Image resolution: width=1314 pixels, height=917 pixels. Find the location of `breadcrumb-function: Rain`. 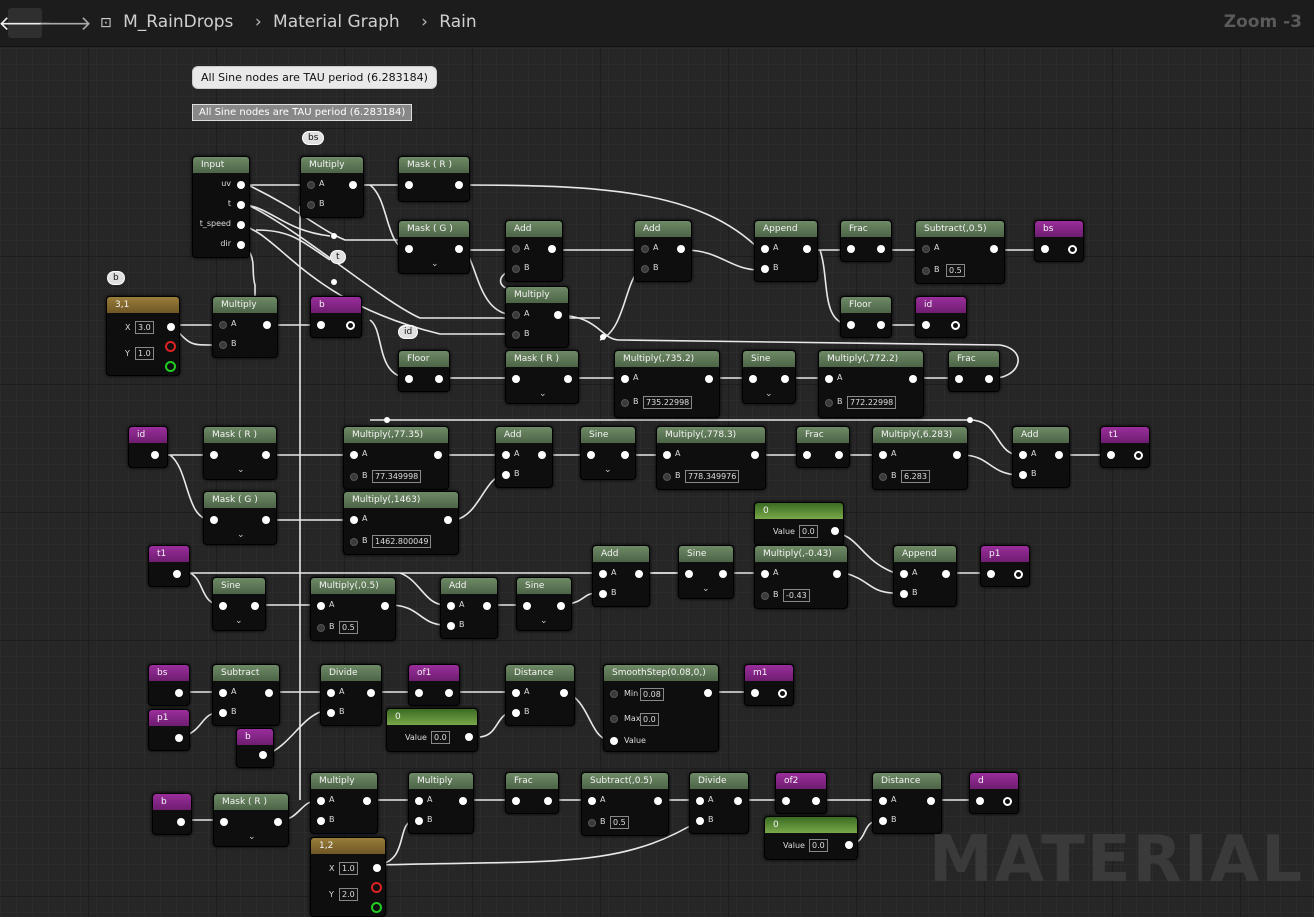

breadcrumb-function: Rain is located at coordinates (457, 22).